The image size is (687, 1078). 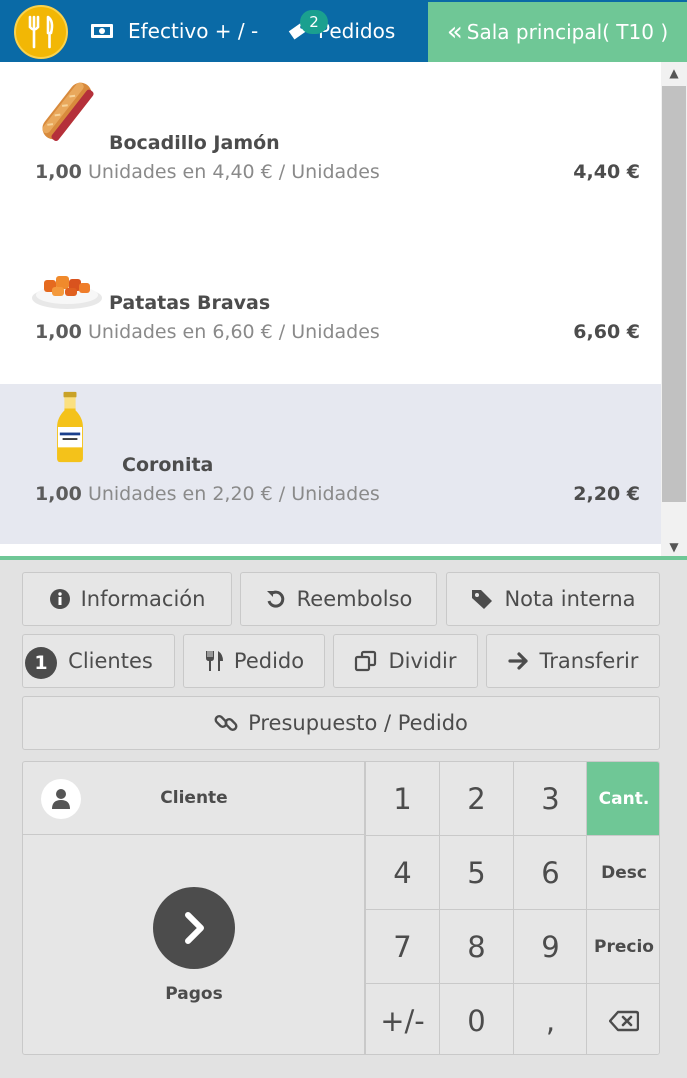 I want to click on select-customer-button: Cliente, so click(x=194, y=798).